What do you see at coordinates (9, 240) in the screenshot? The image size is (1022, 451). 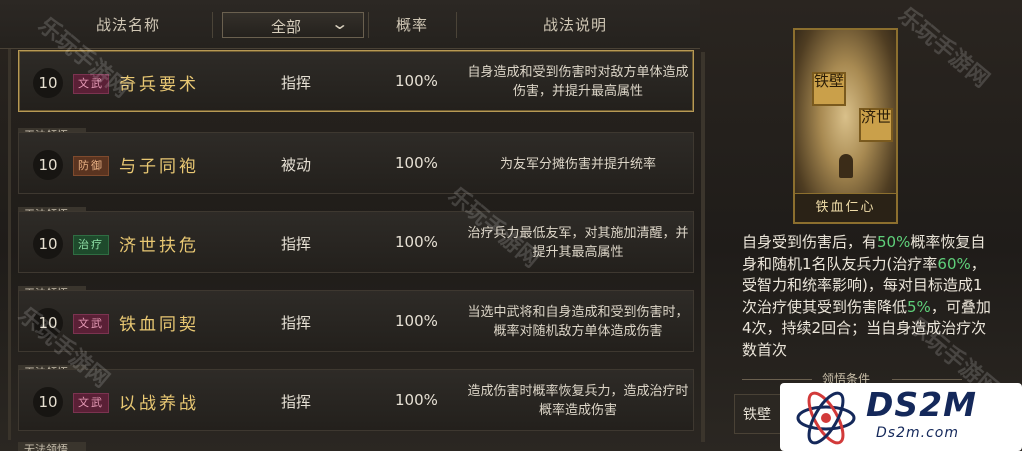 I see `left-border` at bounding box center [9, 240].